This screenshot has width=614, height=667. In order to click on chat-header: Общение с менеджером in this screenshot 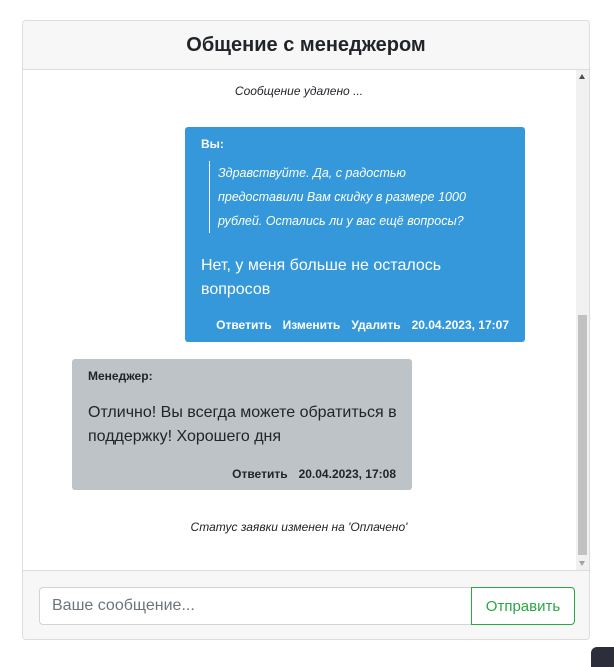, I will do `click(306, 45)`.